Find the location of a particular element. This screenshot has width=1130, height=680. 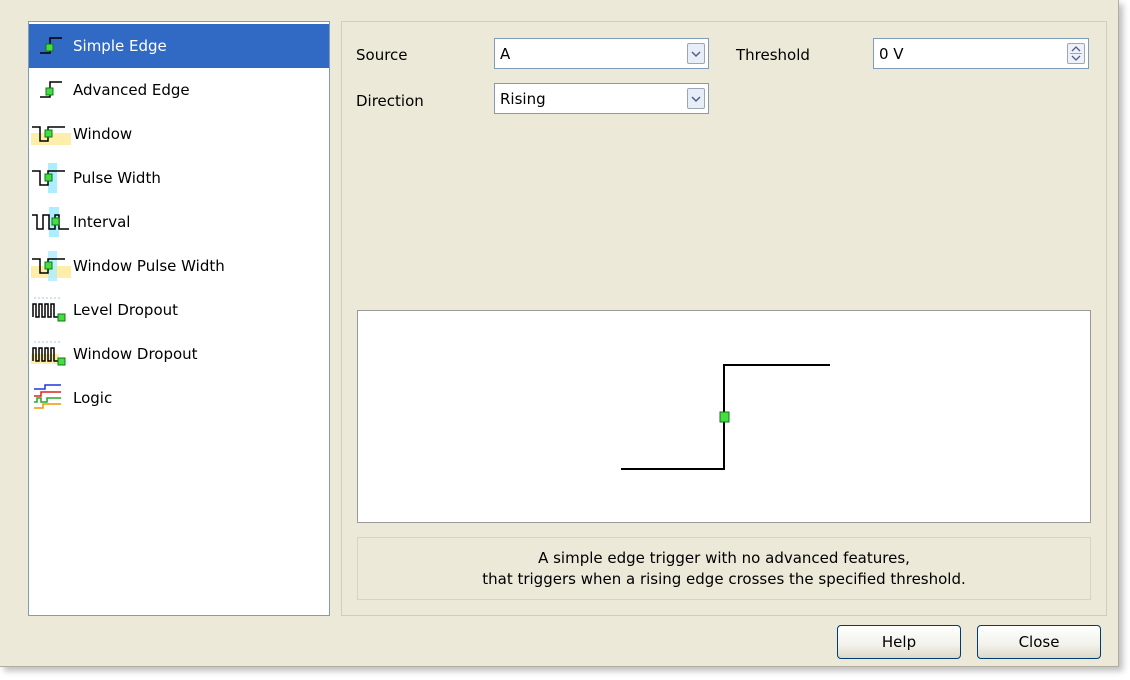

list-item-level-dropout: Level Dropout is located at coordinates (179, 310).